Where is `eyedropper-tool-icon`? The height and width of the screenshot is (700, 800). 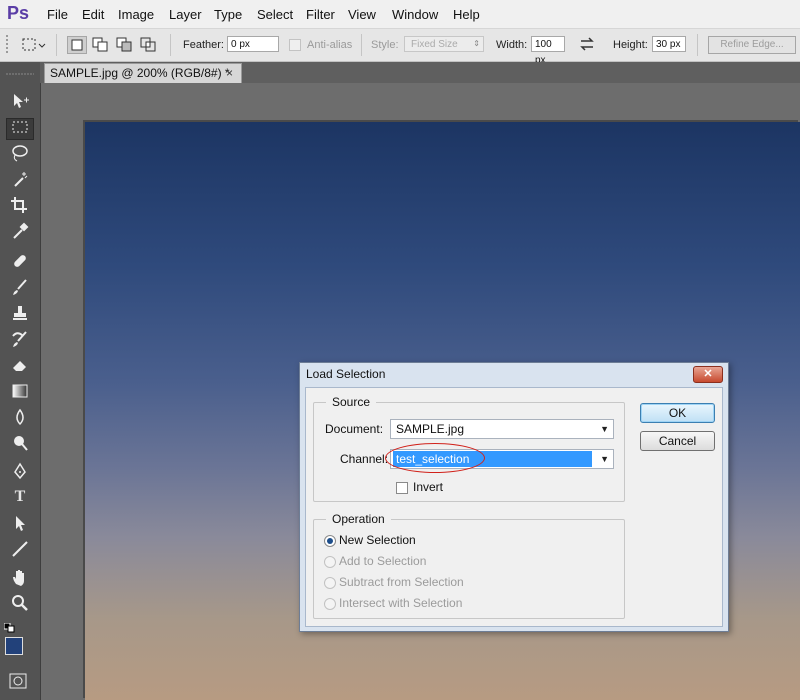 eyedropper-tool-icon is located at coordinates (20, 233).